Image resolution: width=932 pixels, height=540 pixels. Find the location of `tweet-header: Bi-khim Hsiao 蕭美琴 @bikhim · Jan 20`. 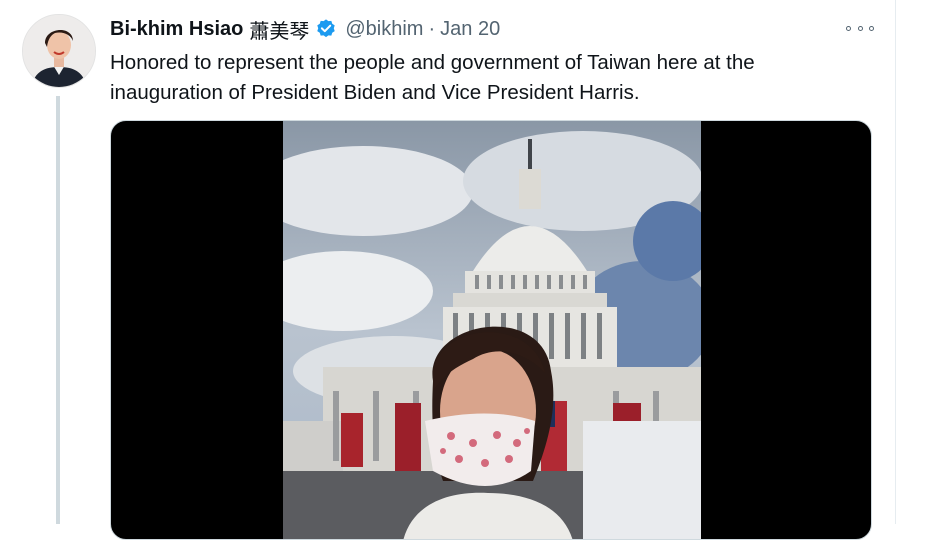

tweet-header: Bi-khim Hsiao 蕭美琴 @bikhim · Jan 20 is located at coordinates (305, 29).